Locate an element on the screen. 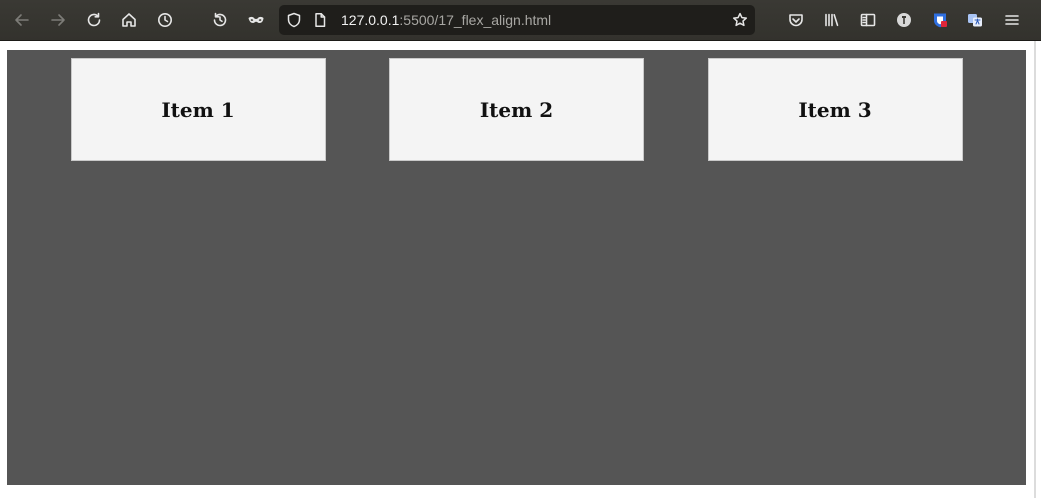 This screenshot has height=498, width=1041. flex-item-2: Item 2 is located at coordinates (516, 109).